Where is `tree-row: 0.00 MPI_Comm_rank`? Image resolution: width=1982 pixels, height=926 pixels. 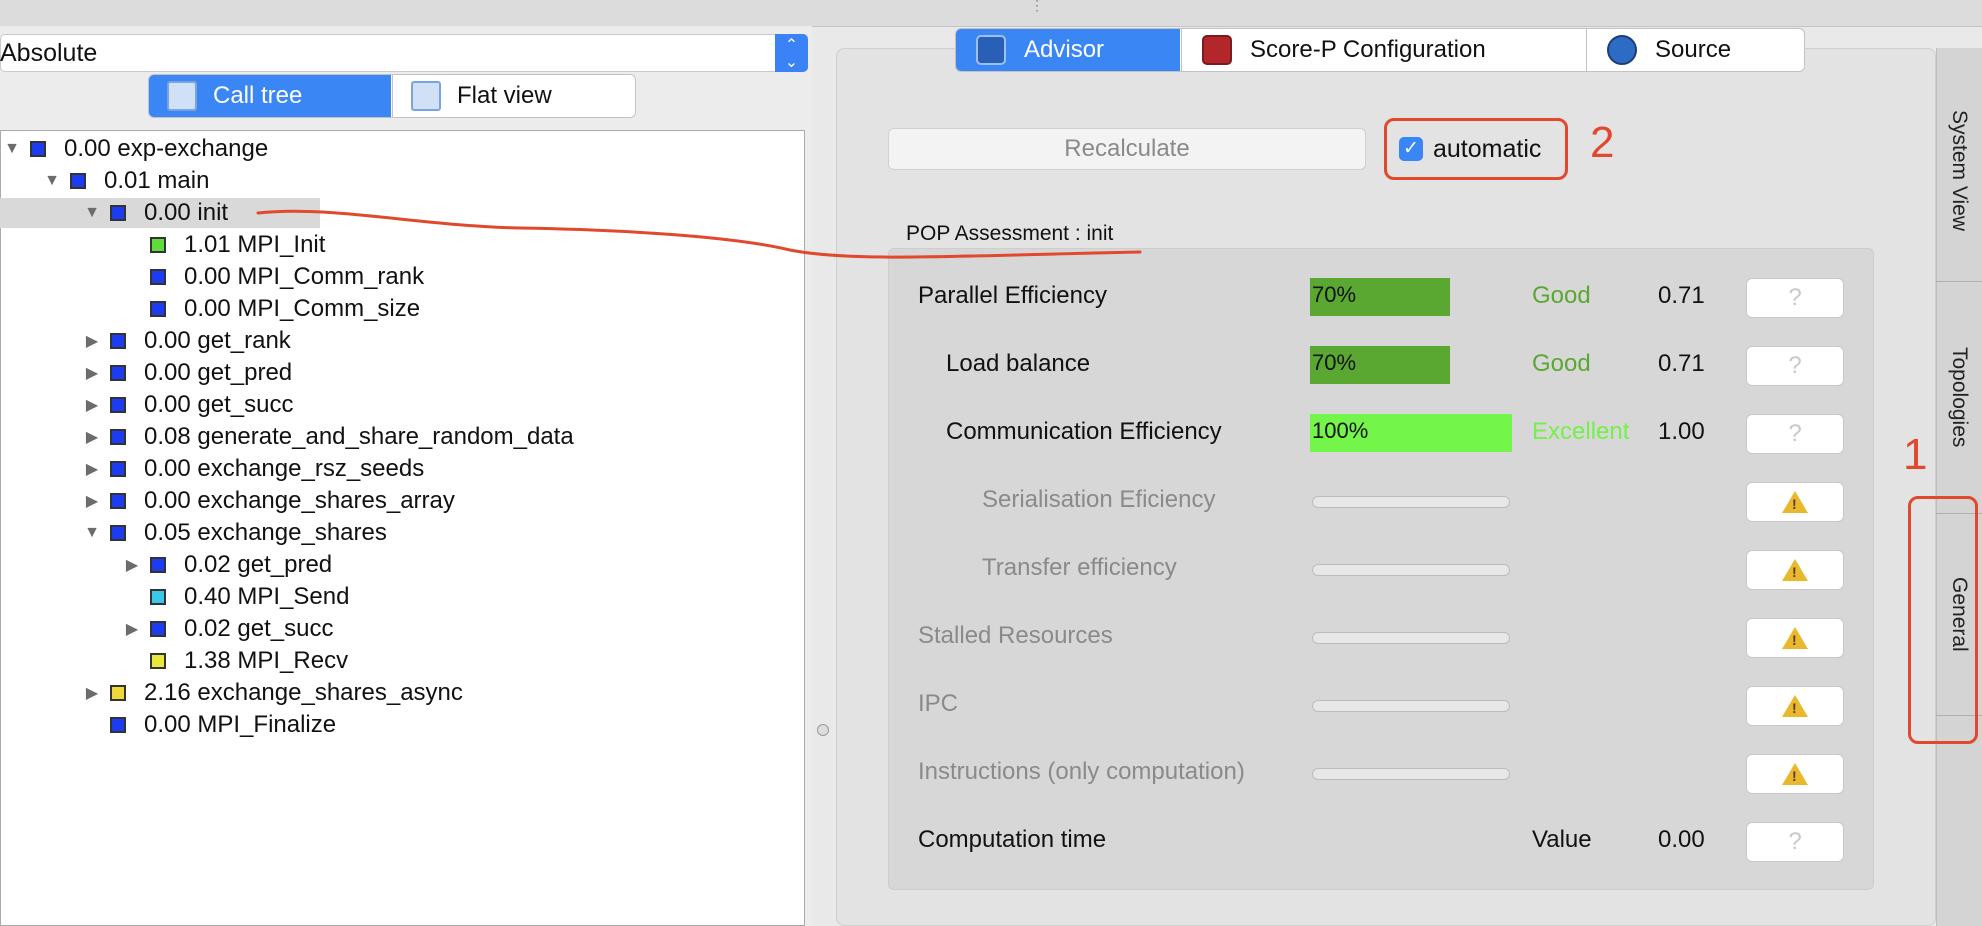 tree-row: 0.00 MPI_Comm_rank is located at coordinates (273, 277).